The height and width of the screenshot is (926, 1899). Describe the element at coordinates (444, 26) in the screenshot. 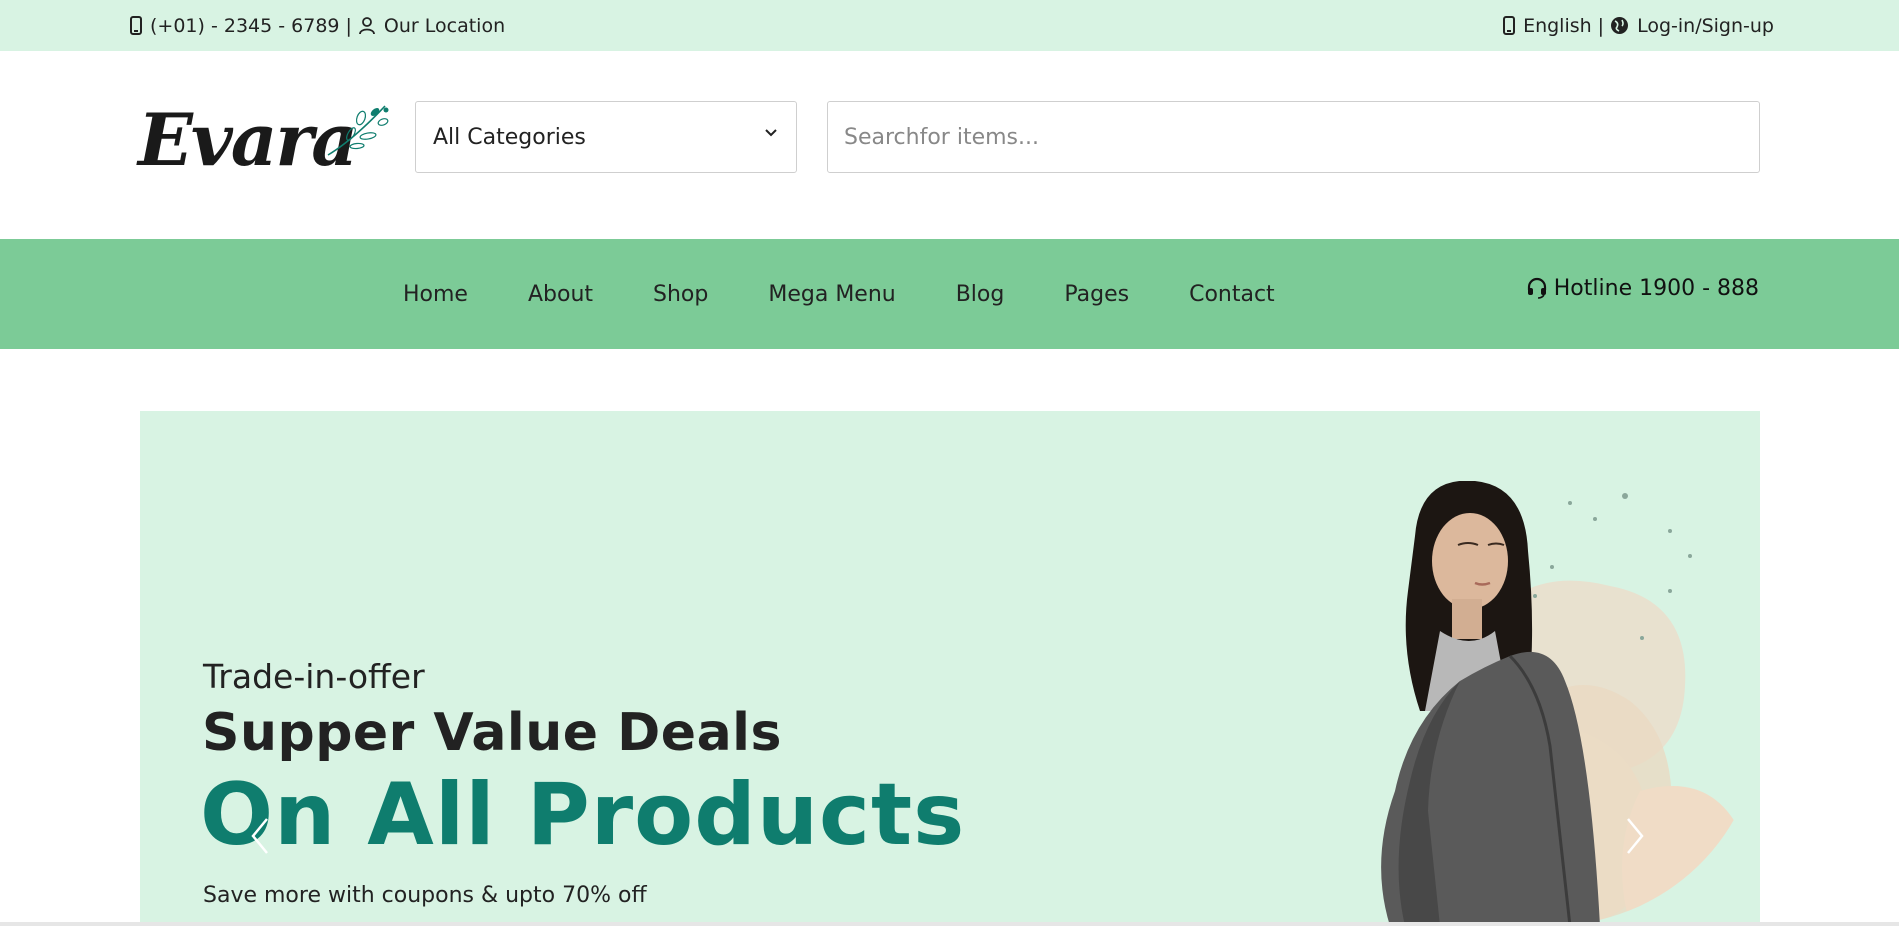

I see `location-link: Our Location` at that location.